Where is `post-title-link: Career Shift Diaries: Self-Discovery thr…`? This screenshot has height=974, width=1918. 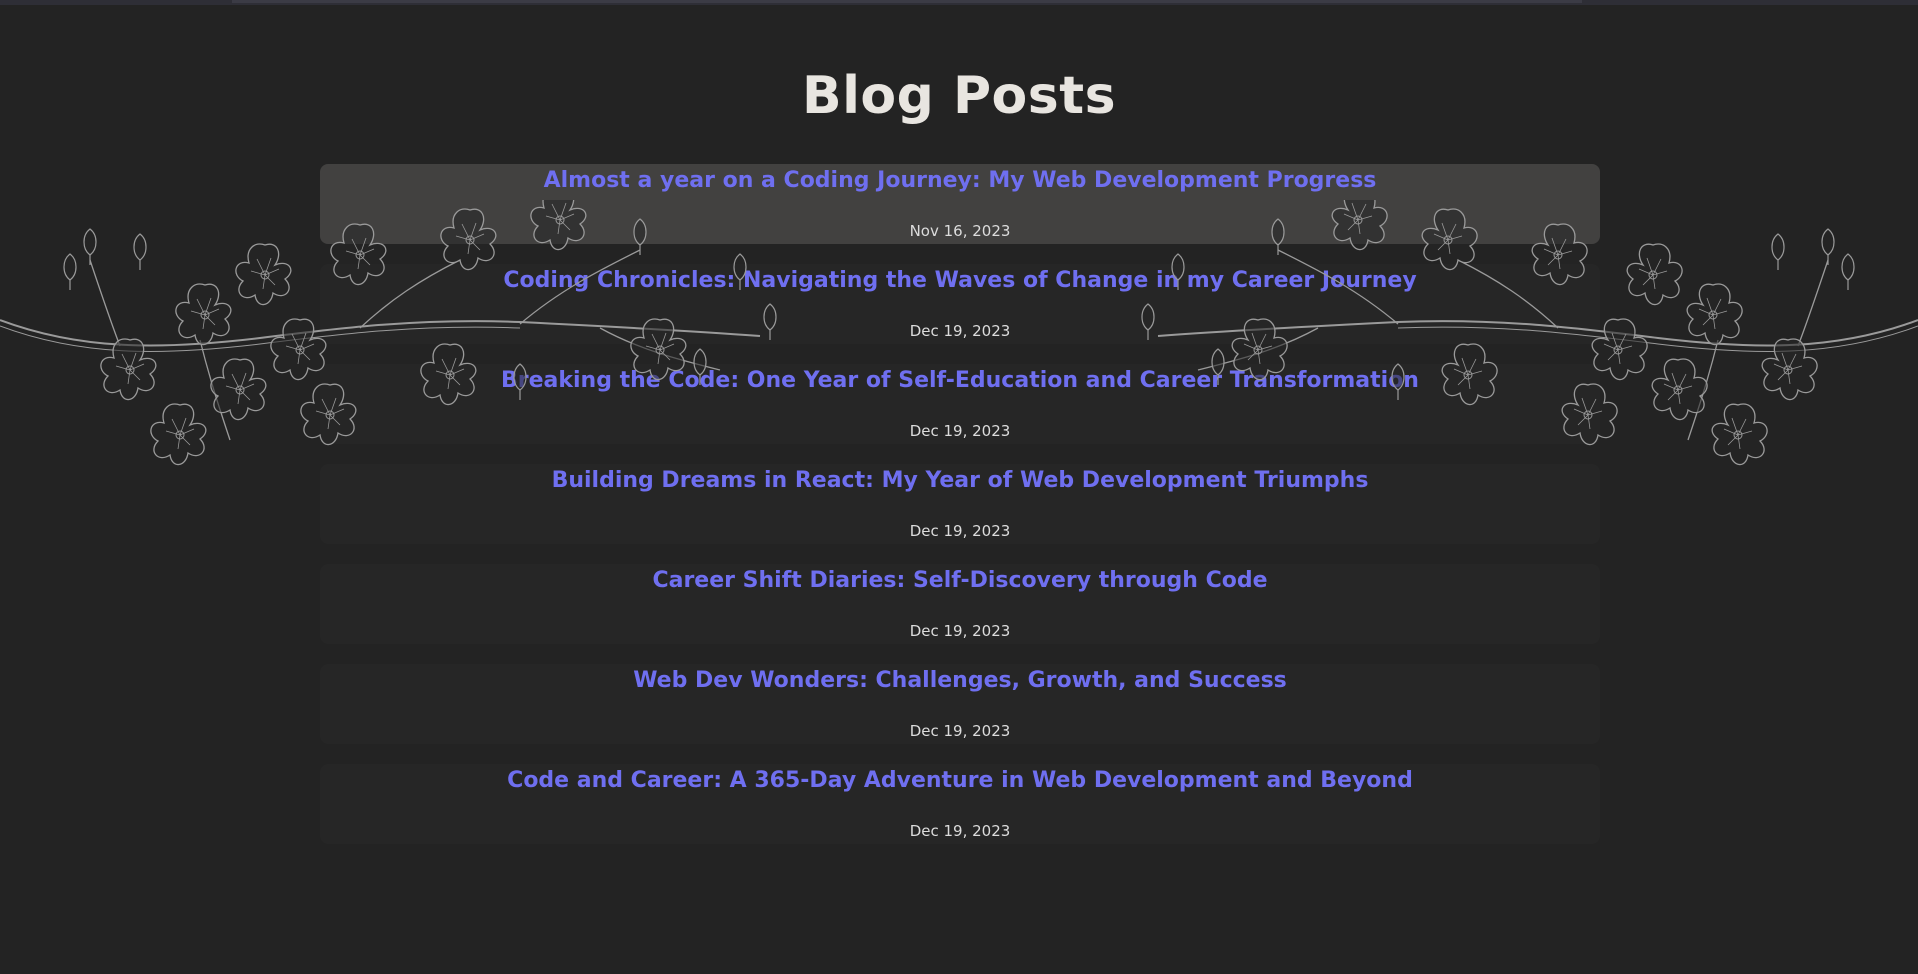
post-title-link: Career Shift Diaries: Self-Discovery thr… is located at coordinates (960, 580).